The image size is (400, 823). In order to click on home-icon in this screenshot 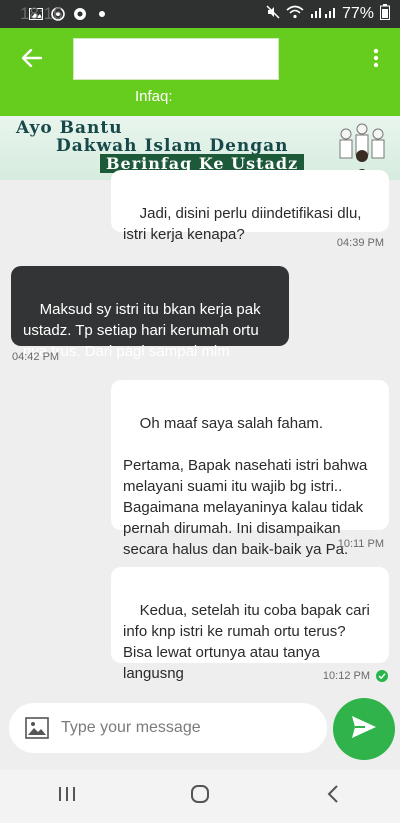, I will do `click(200, 796)`.